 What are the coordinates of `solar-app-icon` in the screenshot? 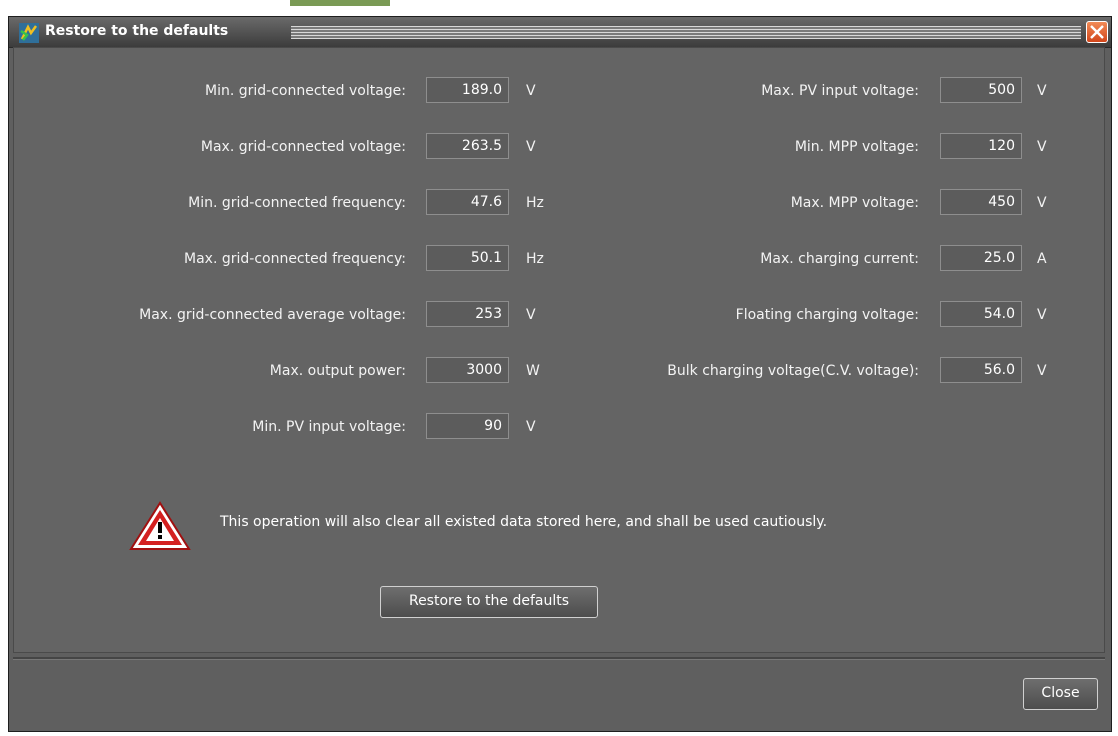 It's located at (29, 33).